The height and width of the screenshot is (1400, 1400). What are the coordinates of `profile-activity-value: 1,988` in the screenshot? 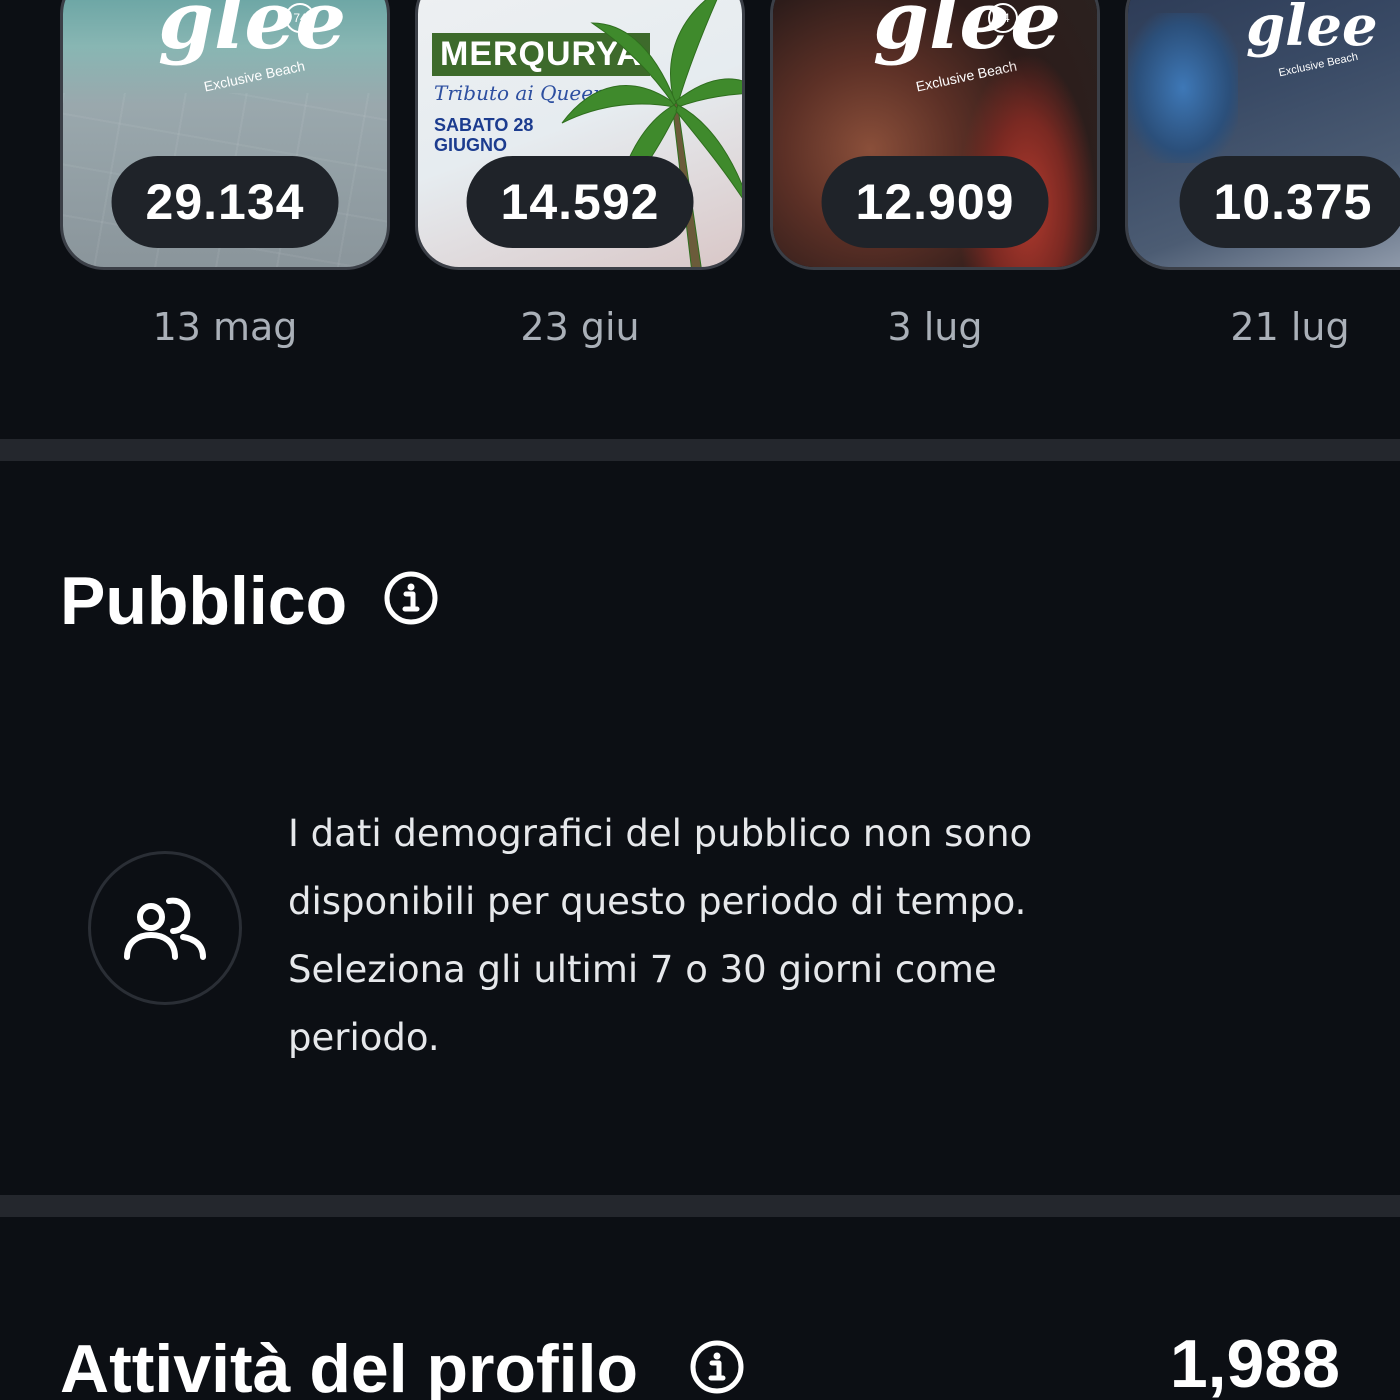 It's located at (1254, 1363).